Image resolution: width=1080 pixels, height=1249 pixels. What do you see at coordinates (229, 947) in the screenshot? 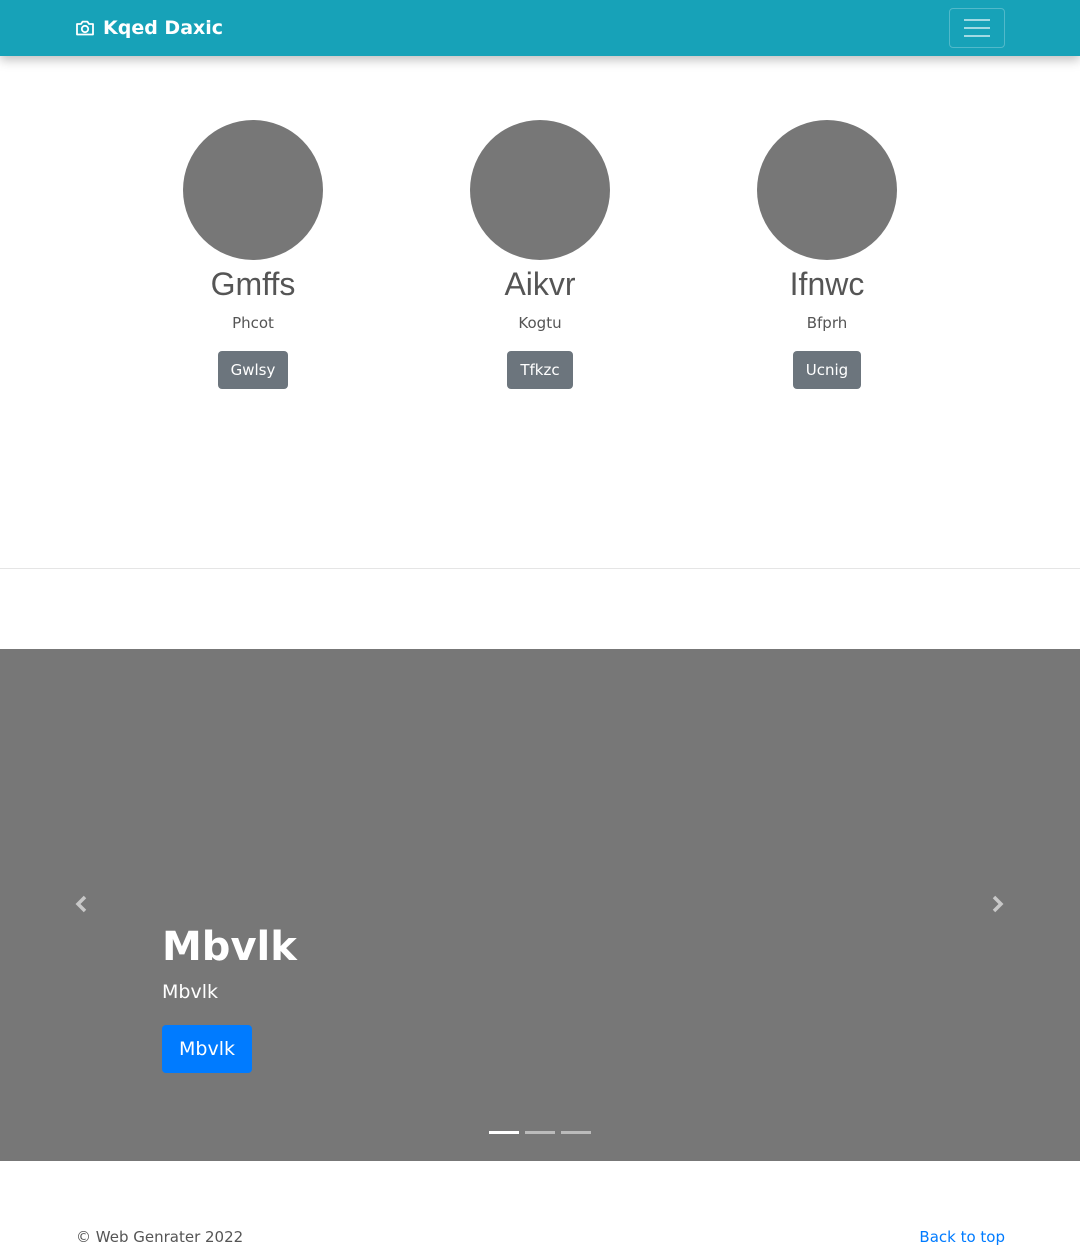
I see `carousel-title: Mbvlk` at bounding box center [229, 947].